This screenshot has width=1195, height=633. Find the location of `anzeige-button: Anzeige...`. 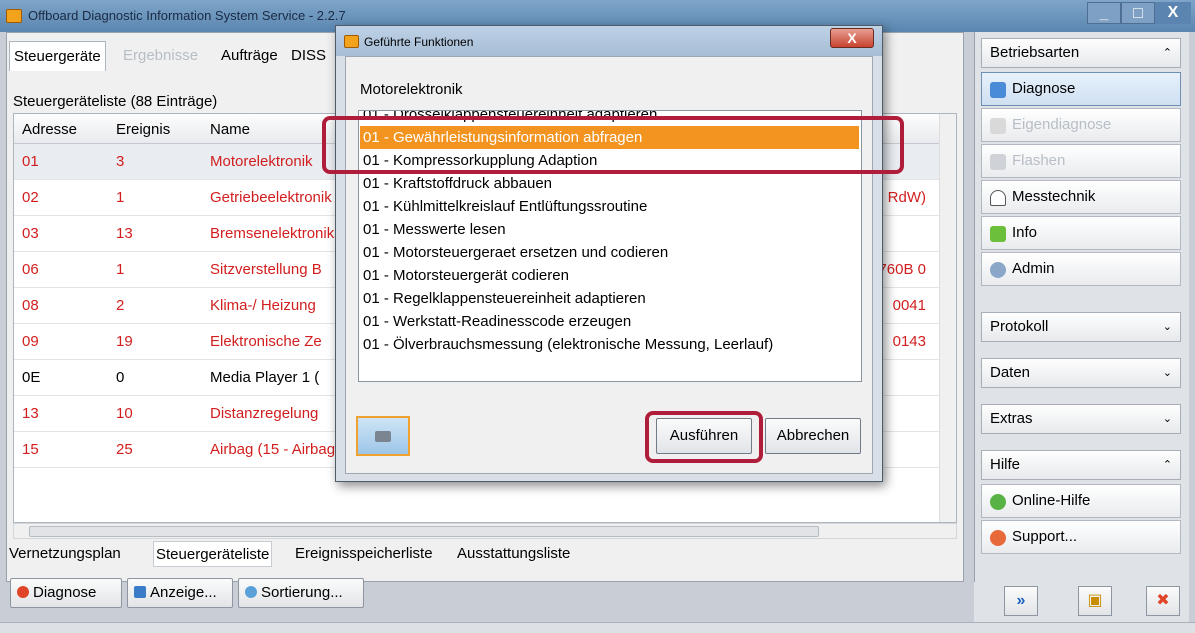

anzeige-button: Anzeige... is located at coordinates (180, 593).